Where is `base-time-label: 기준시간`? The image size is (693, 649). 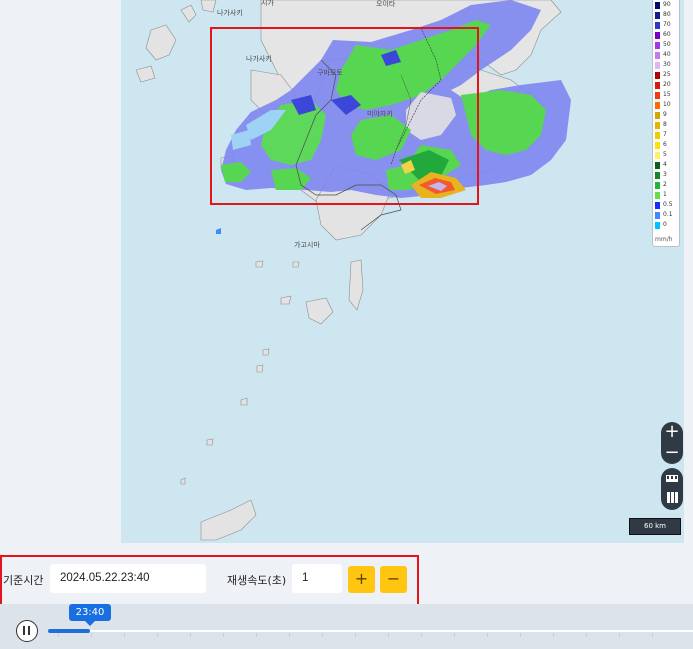
base-time-label: 기준시간 is located at coordinates (23, 580).